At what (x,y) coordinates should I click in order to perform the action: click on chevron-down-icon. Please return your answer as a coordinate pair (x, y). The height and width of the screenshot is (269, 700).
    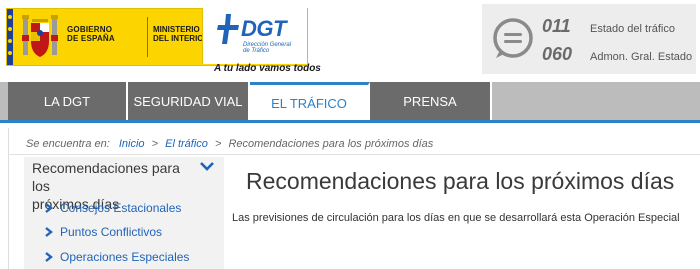
    Looking at the image, I should click on (207, 166).